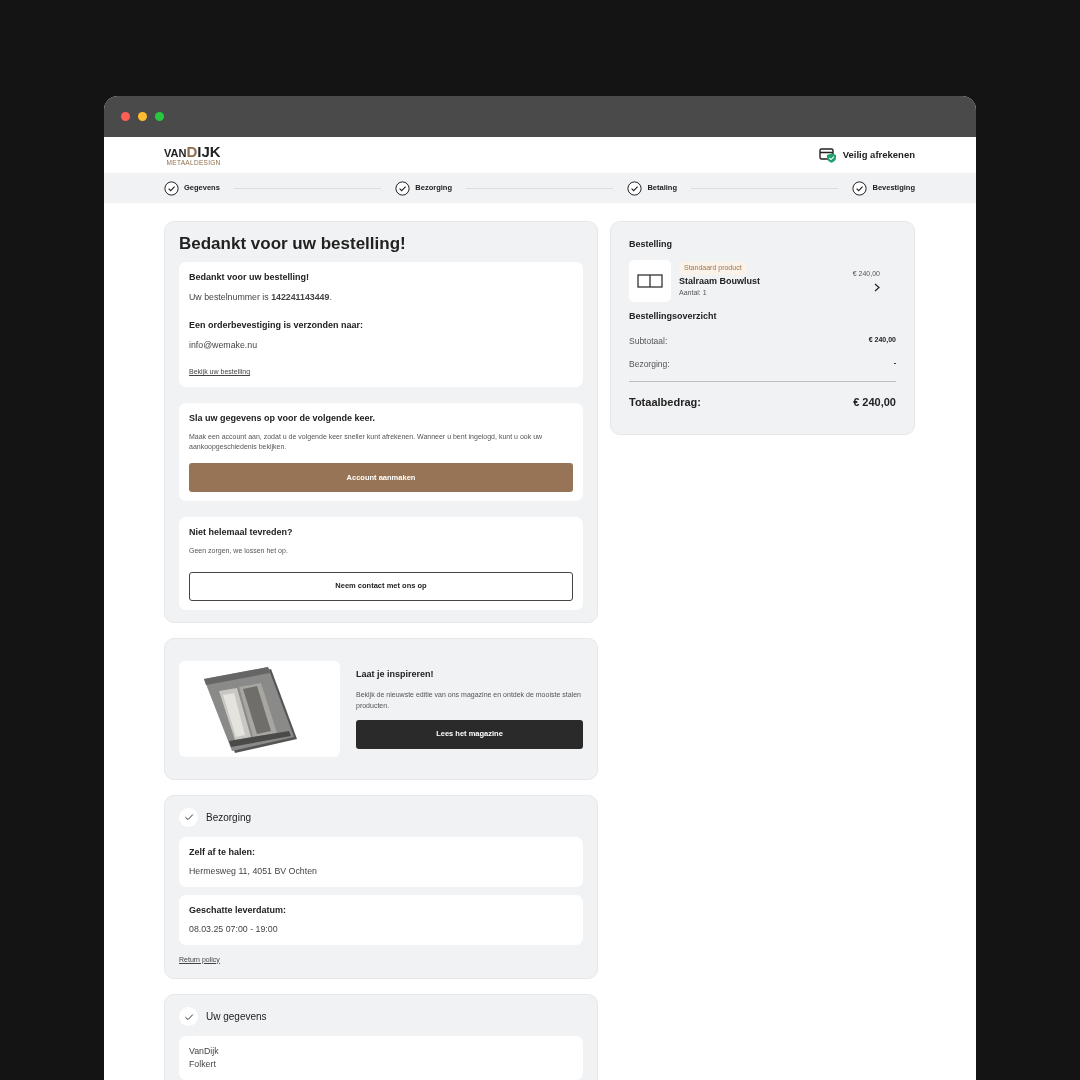 Image resolution: width=1080 pixels, height=1080 pixels. Describe the element at coordinates (651, 244) in the screenshot. I see `summary-heading: Bestelling` at that location.